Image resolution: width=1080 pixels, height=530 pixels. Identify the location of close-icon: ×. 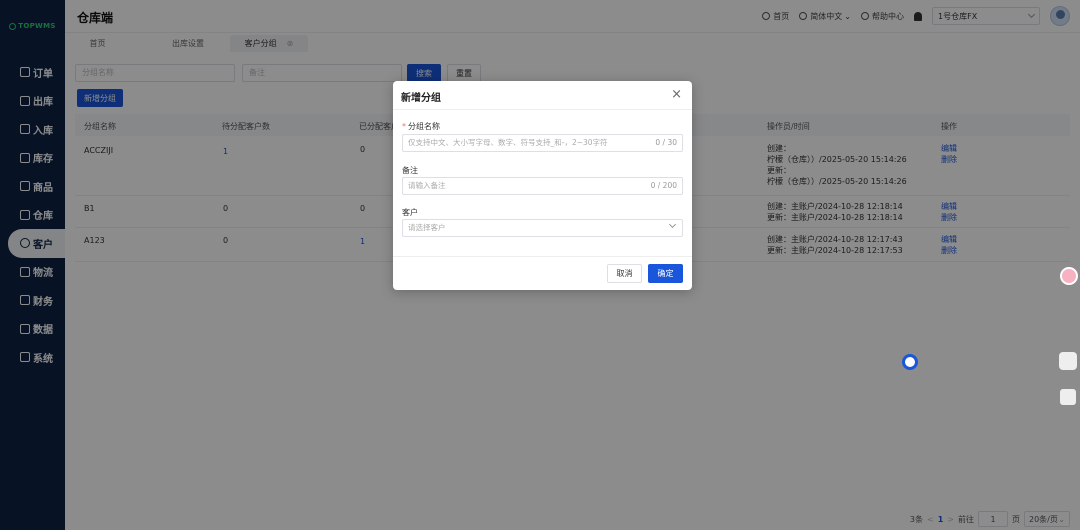
(676, 94).